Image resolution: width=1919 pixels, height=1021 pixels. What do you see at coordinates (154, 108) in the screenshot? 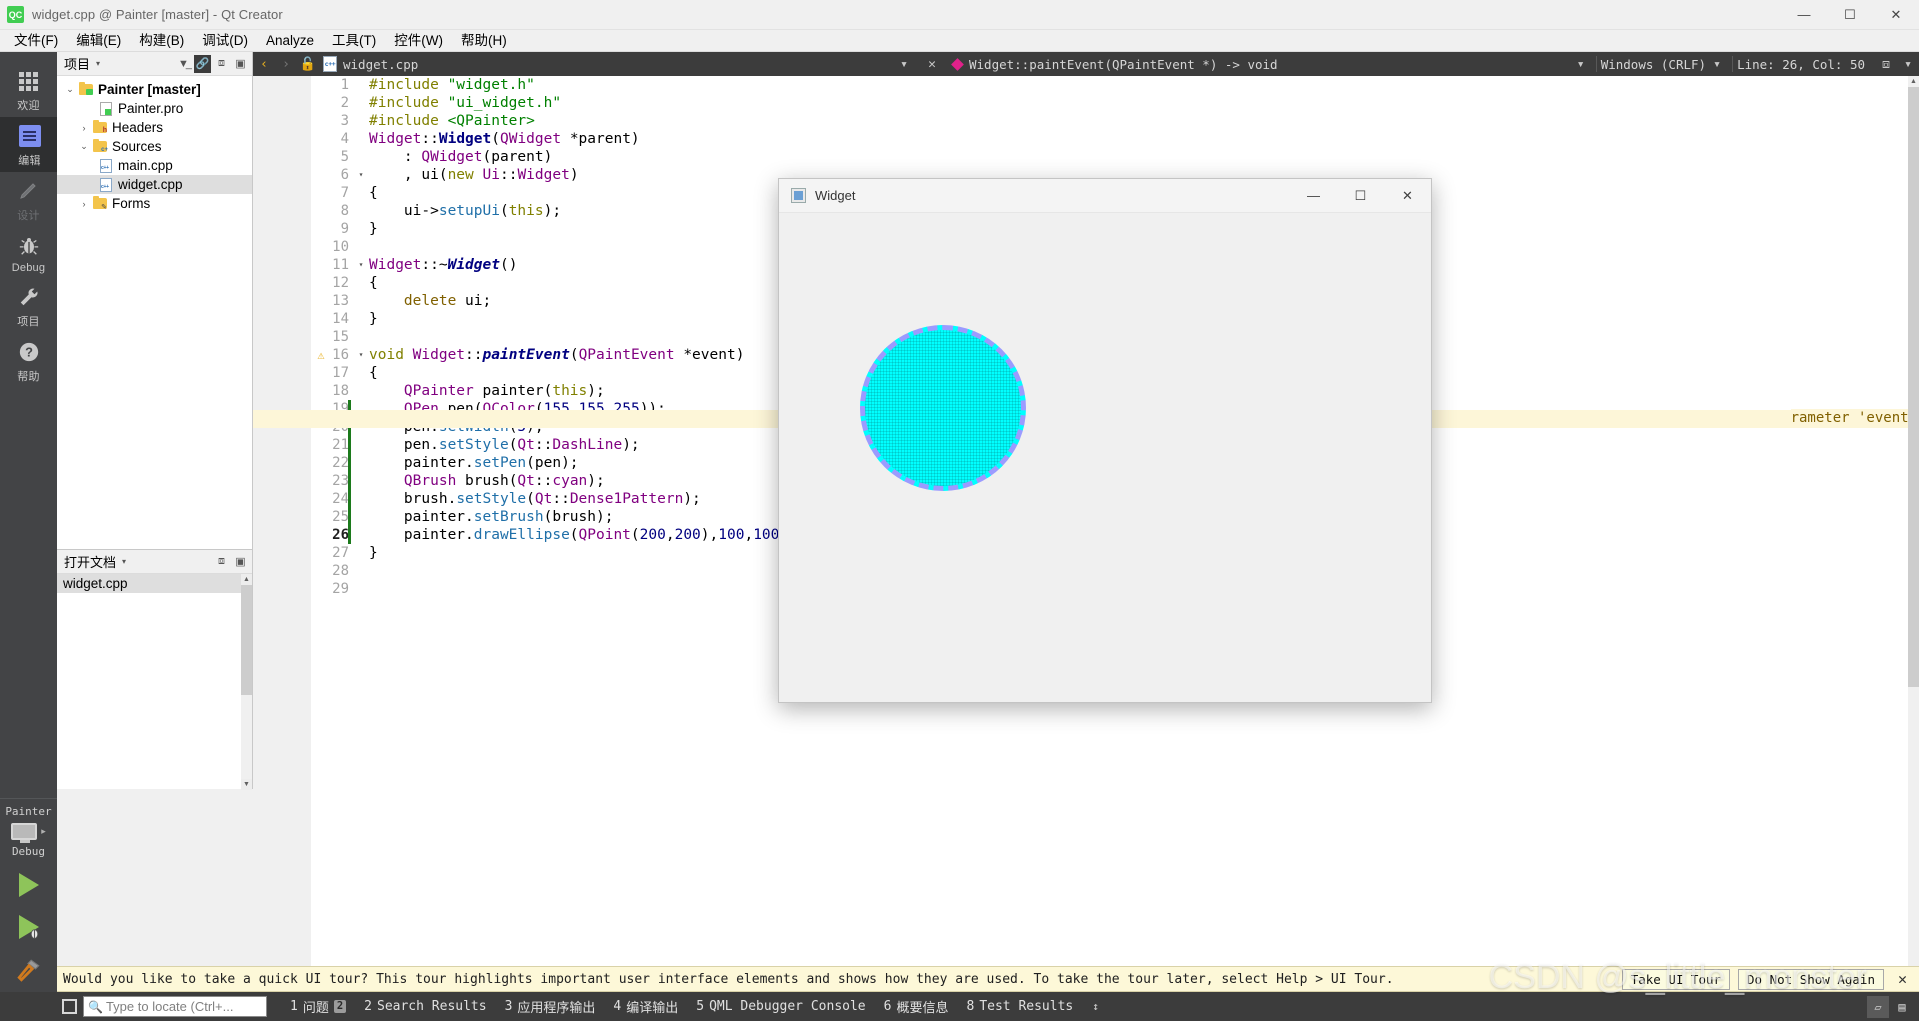
I see `tree-item-painter-pro: Painter.pro` at bounding box center [154, 108].